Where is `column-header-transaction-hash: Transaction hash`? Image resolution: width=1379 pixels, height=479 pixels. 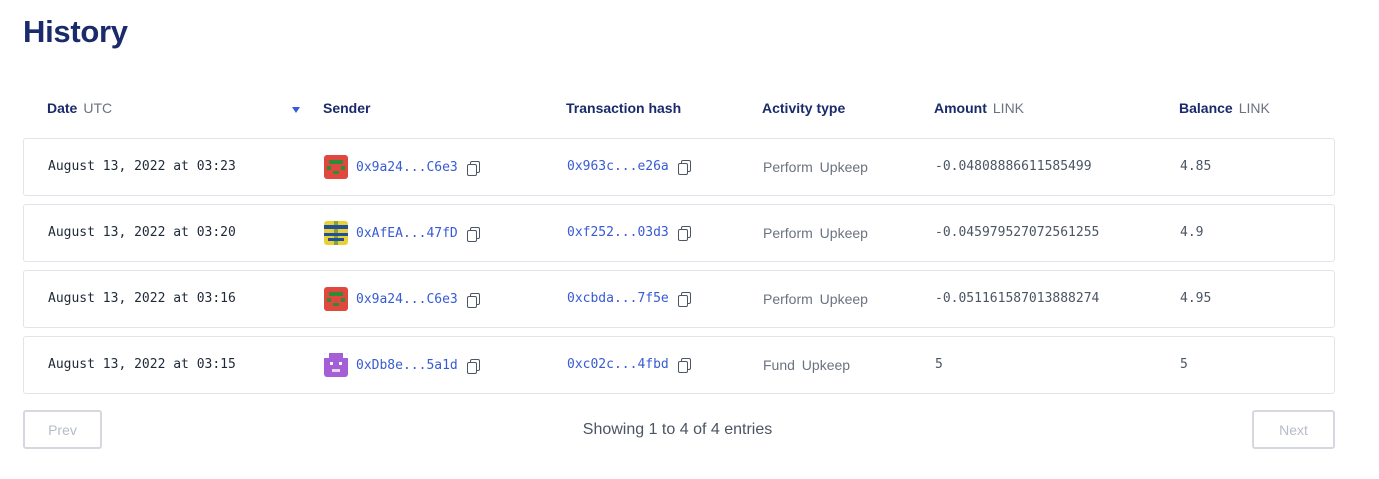 column-header-transaction-hash: Transaction hash is located at coordinates (623, 108).